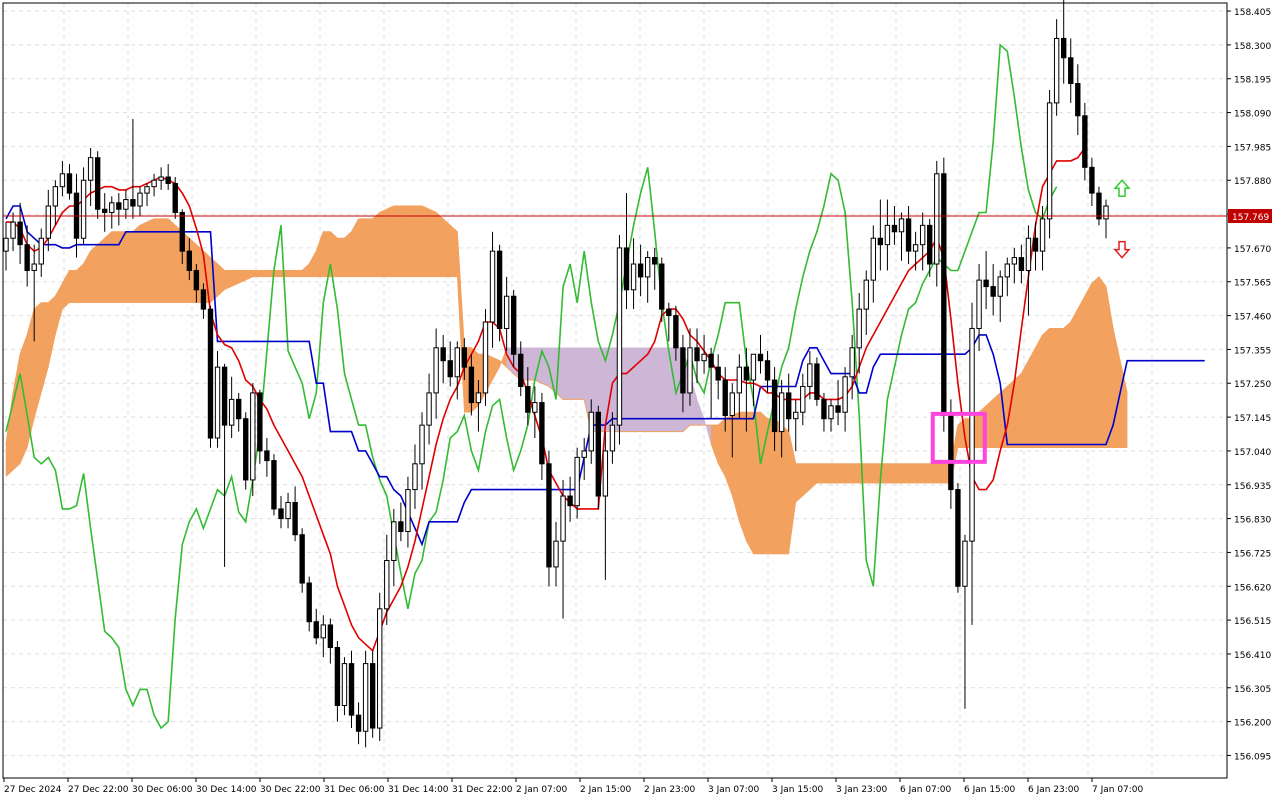 The image size is (1280, 804). Describe the element at coordinates (1252, 182) in the screenshot. I see `y-tick-label: 157.880` at that location.